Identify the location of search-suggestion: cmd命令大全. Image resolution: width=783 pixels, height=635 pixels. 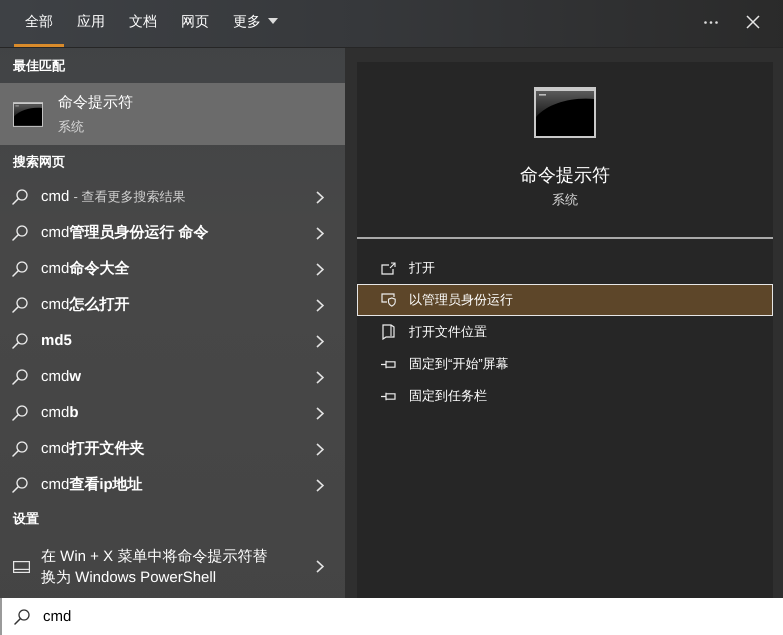
(172, 269).